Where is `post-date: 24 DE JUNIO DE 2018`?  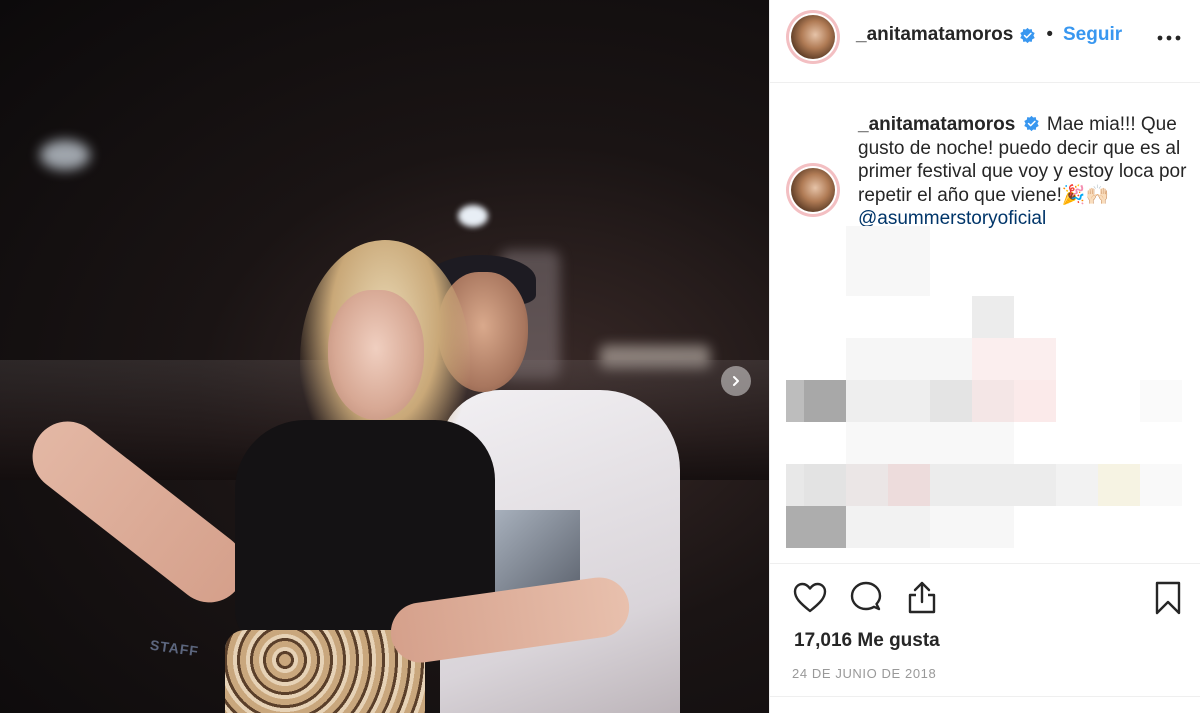
post-date: 24 DE JUNIO DE 2018 is located at coordinates (864, 673).